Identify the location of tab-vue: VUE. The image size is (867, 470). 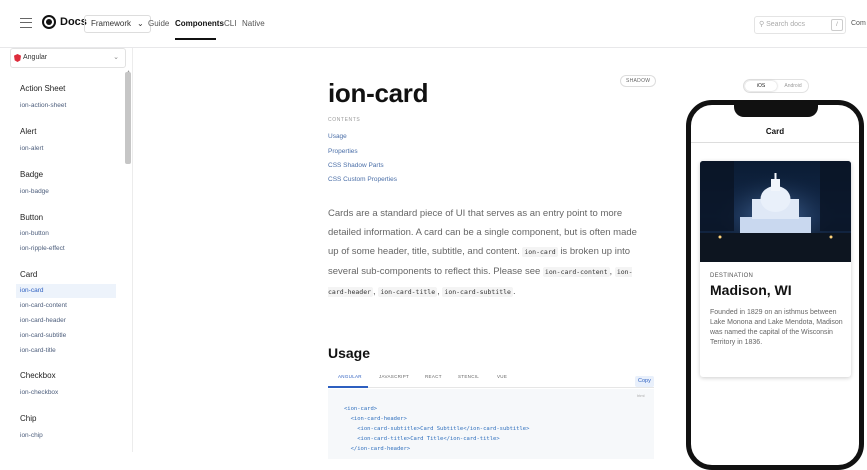
(502, 376).